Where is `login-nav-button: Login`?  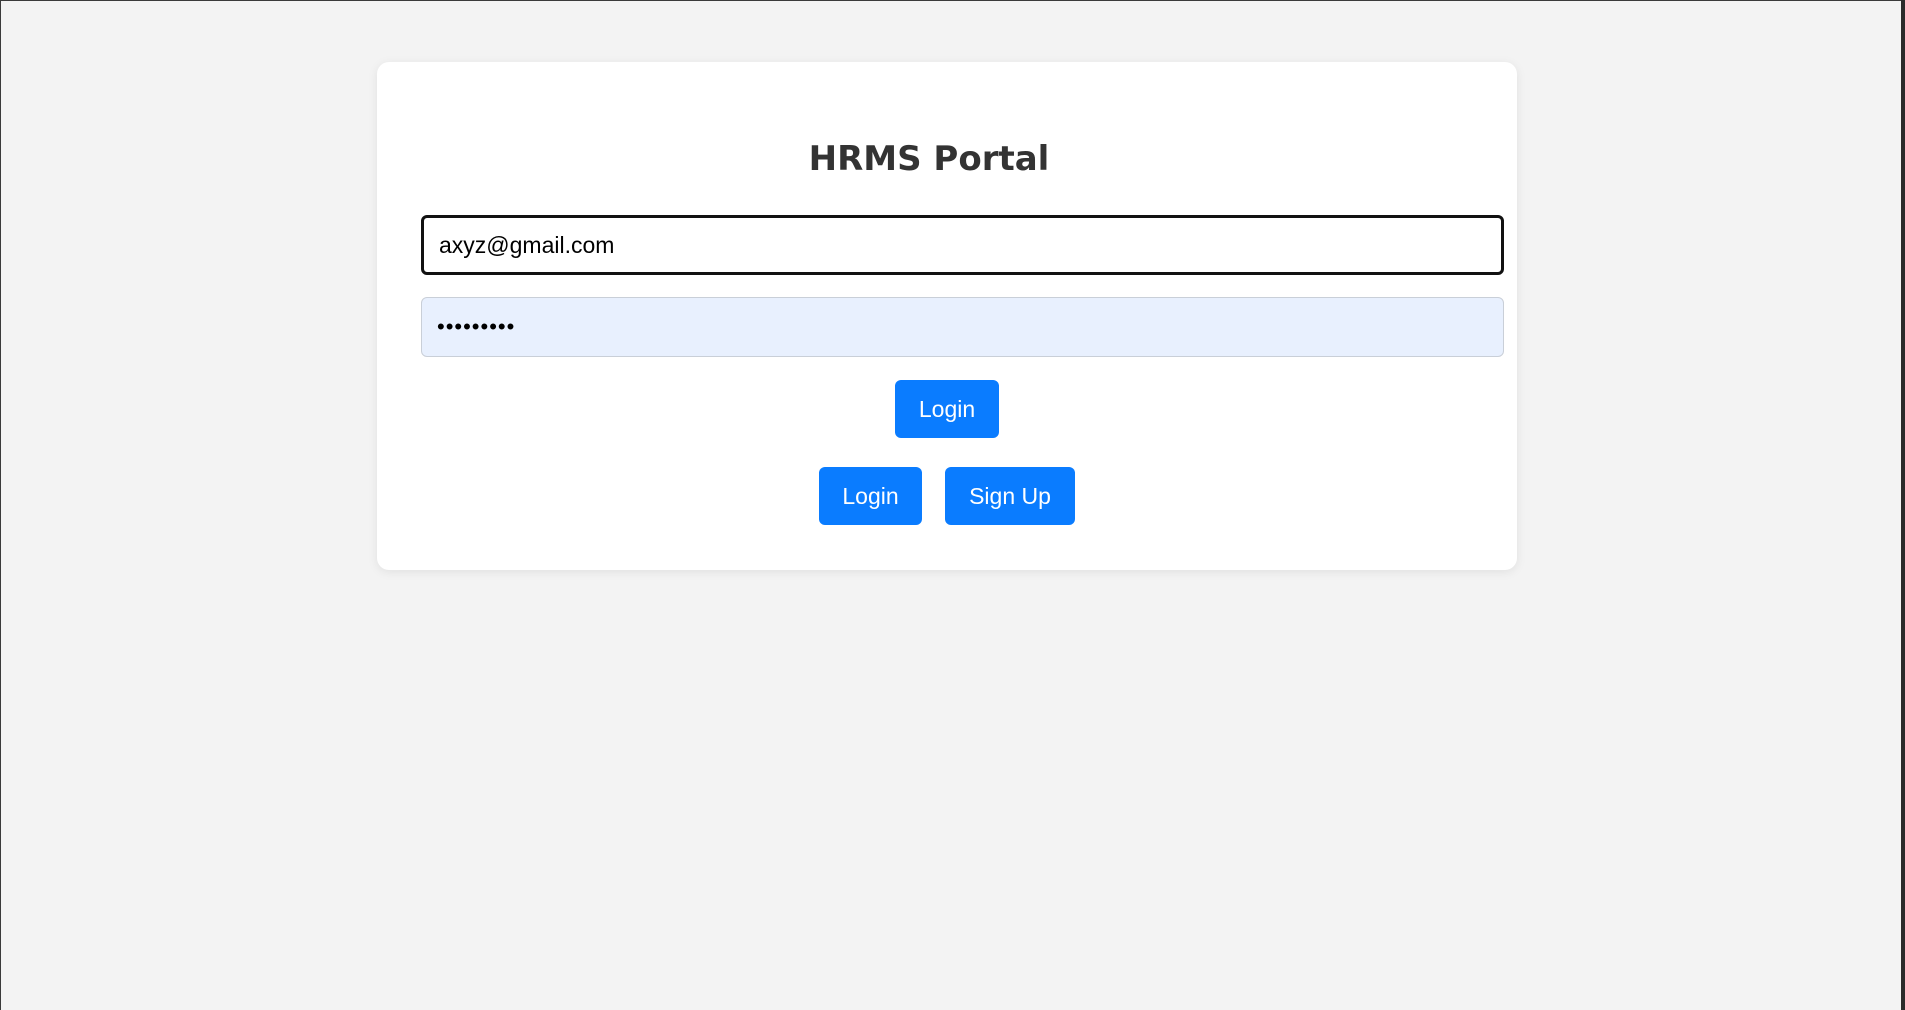 login-nav-button: Login is located at coordinates (870, 496).